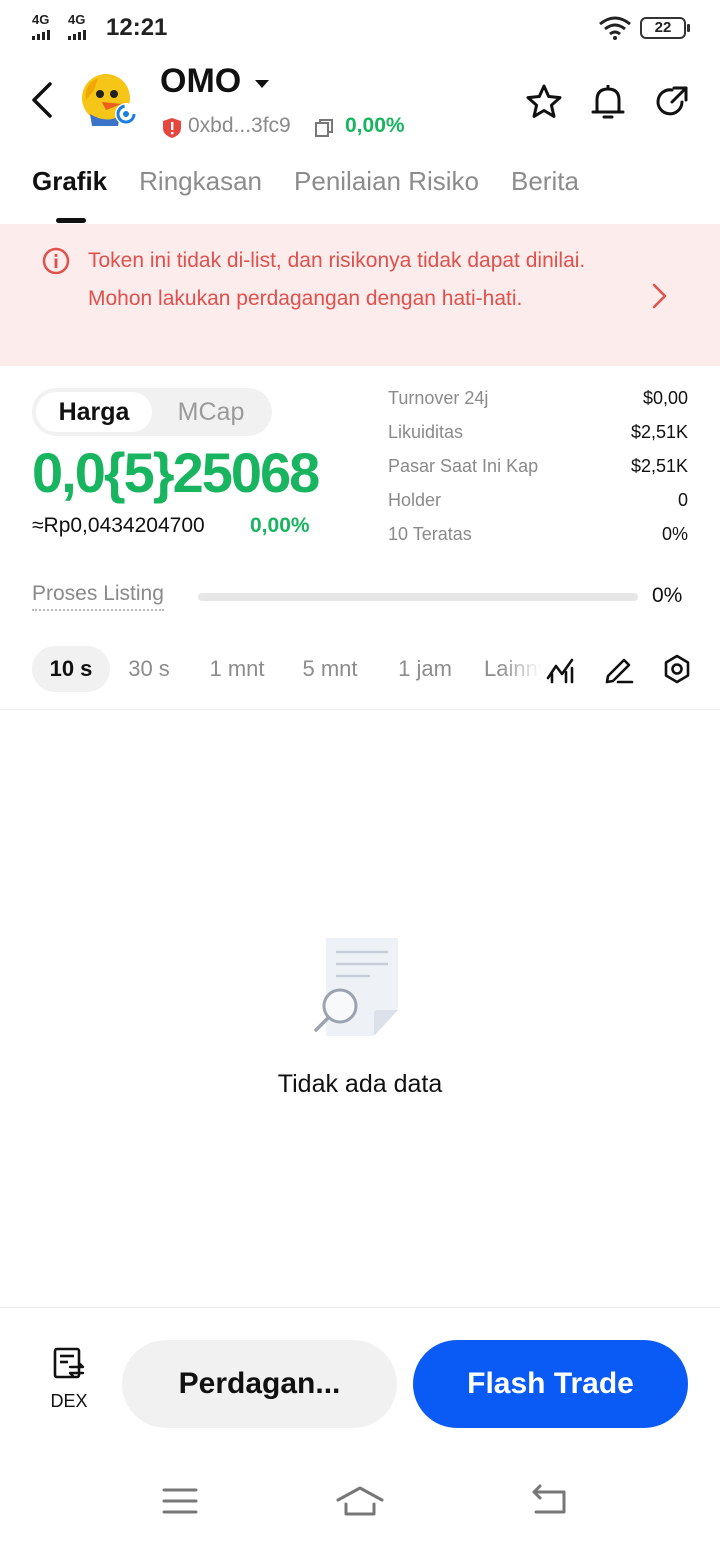  I want to click on stat-row: 10 Teratas 0%, so click(538, 537).